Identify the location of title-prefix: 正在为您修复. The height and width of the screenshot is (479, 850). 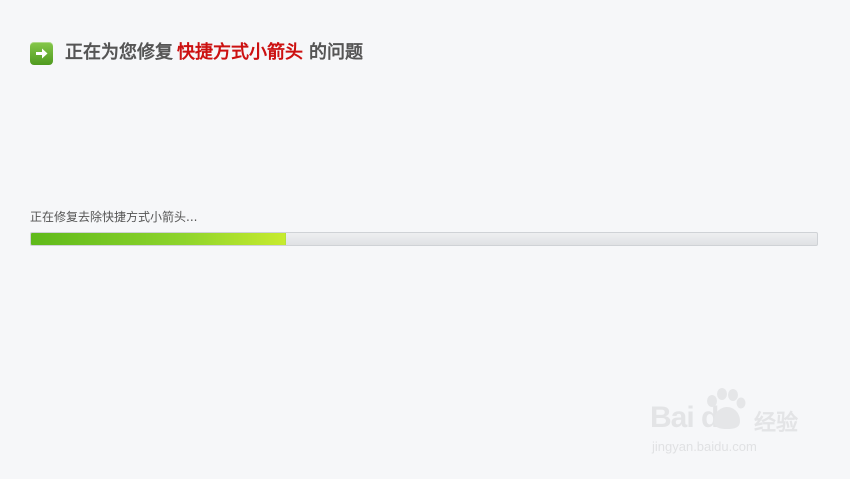
(119, 52).